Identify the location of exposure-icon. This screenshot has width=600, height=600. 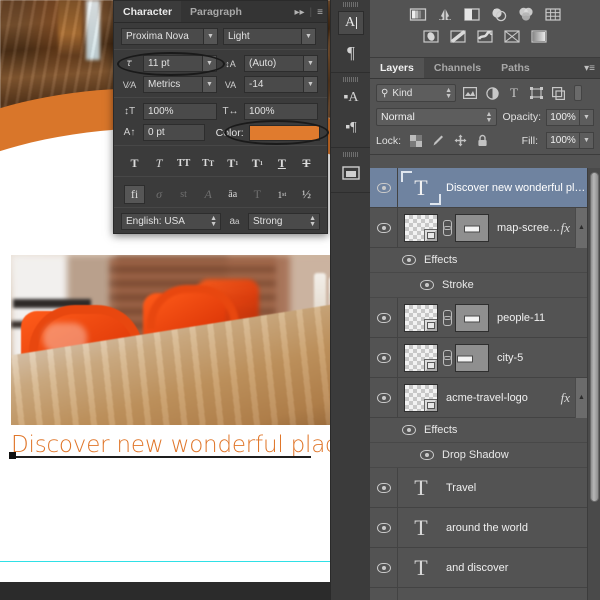
(499, 14).